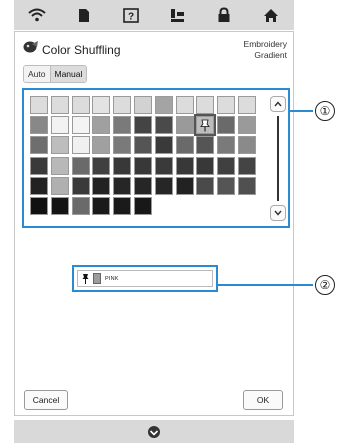  What do you see at coordinates (31, 49) in the screenshot?
I see `color-shuffling-icon` at bounding box center [31, 49].